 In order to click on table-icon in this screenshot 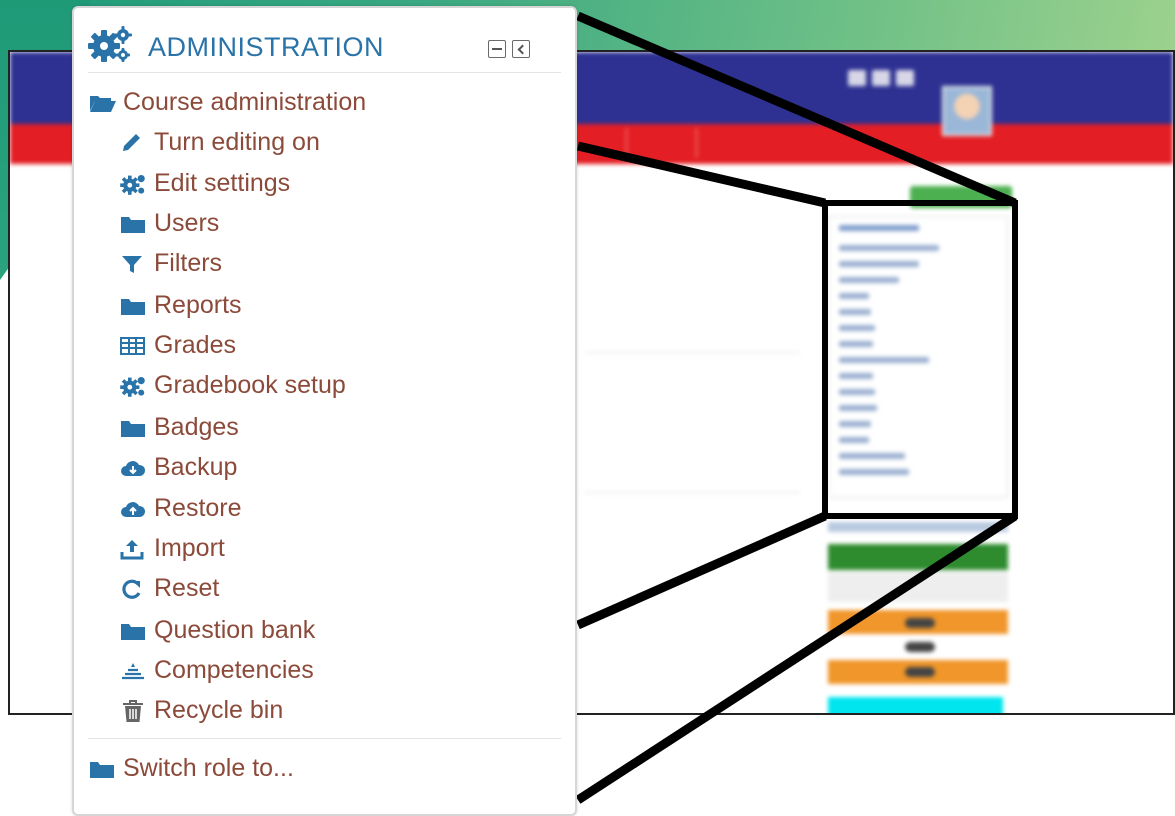, I will do `click(135, 346)`.